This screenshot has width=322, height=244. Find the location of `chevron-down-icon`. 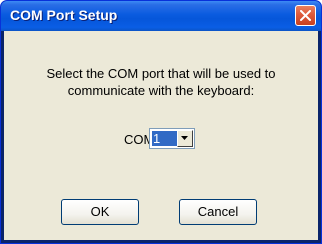

chevron-down-icon is located at coordinates (184, 138).